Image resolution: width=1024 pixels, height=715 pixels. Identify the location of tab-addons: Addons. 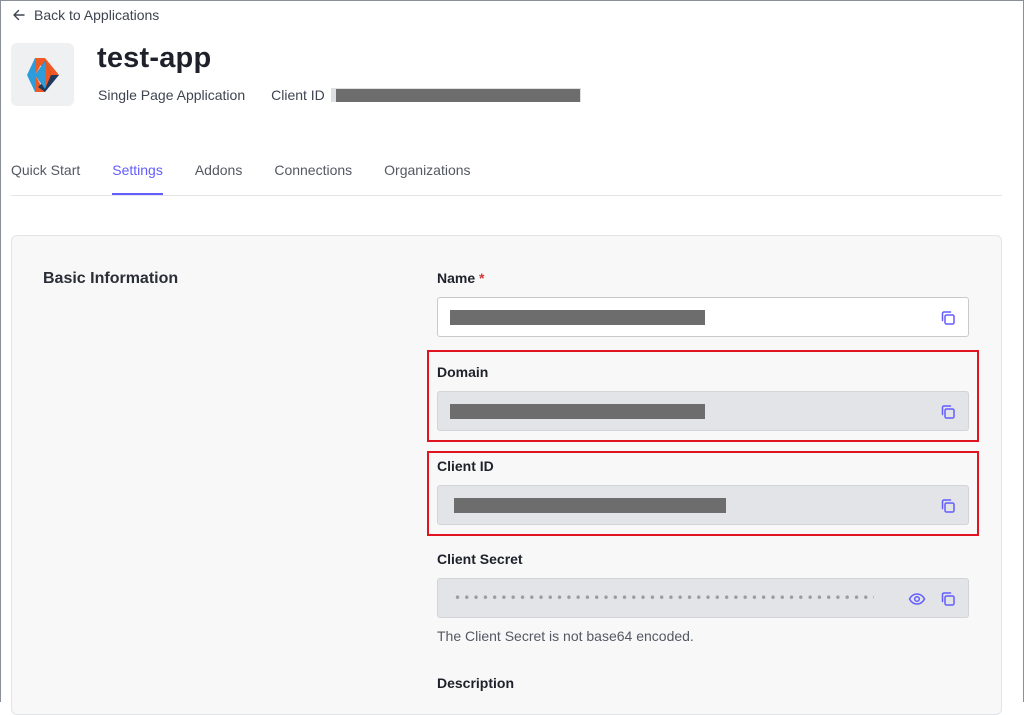
(218, 176).